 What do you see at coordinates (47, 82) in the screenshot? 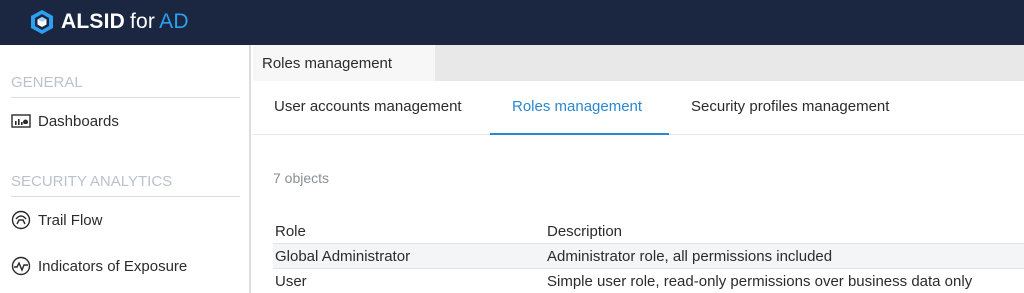
I see `sidebar-section-general: GENERAL` at bounding box center [47, 82].